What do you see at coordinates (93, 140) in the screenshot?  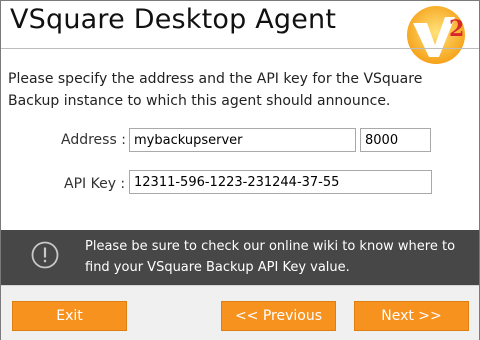 I see `address-label: Address :` at bounding box center [93, 140].